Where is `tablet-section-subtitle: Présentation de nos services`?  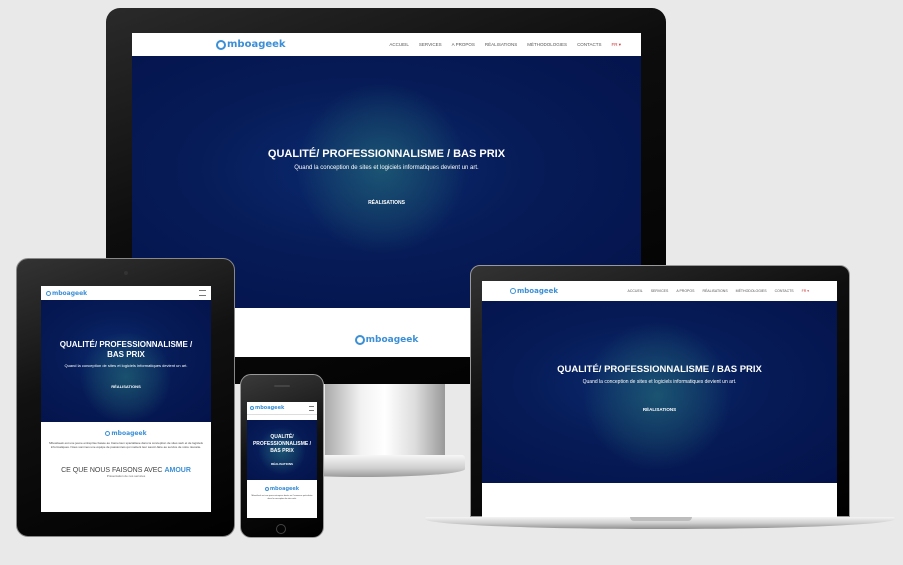
tablet-section-subtitle: Présentation de nos services is located at coordinates (126, 476).